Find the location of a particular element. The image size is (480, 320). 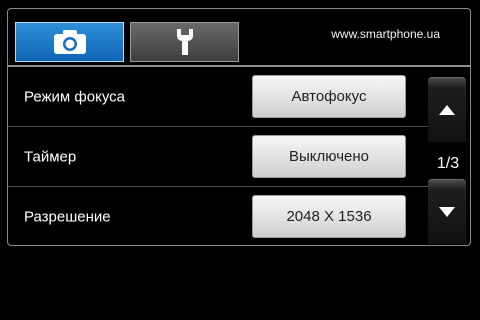

tab-settings is located at coordinates (184, 42).